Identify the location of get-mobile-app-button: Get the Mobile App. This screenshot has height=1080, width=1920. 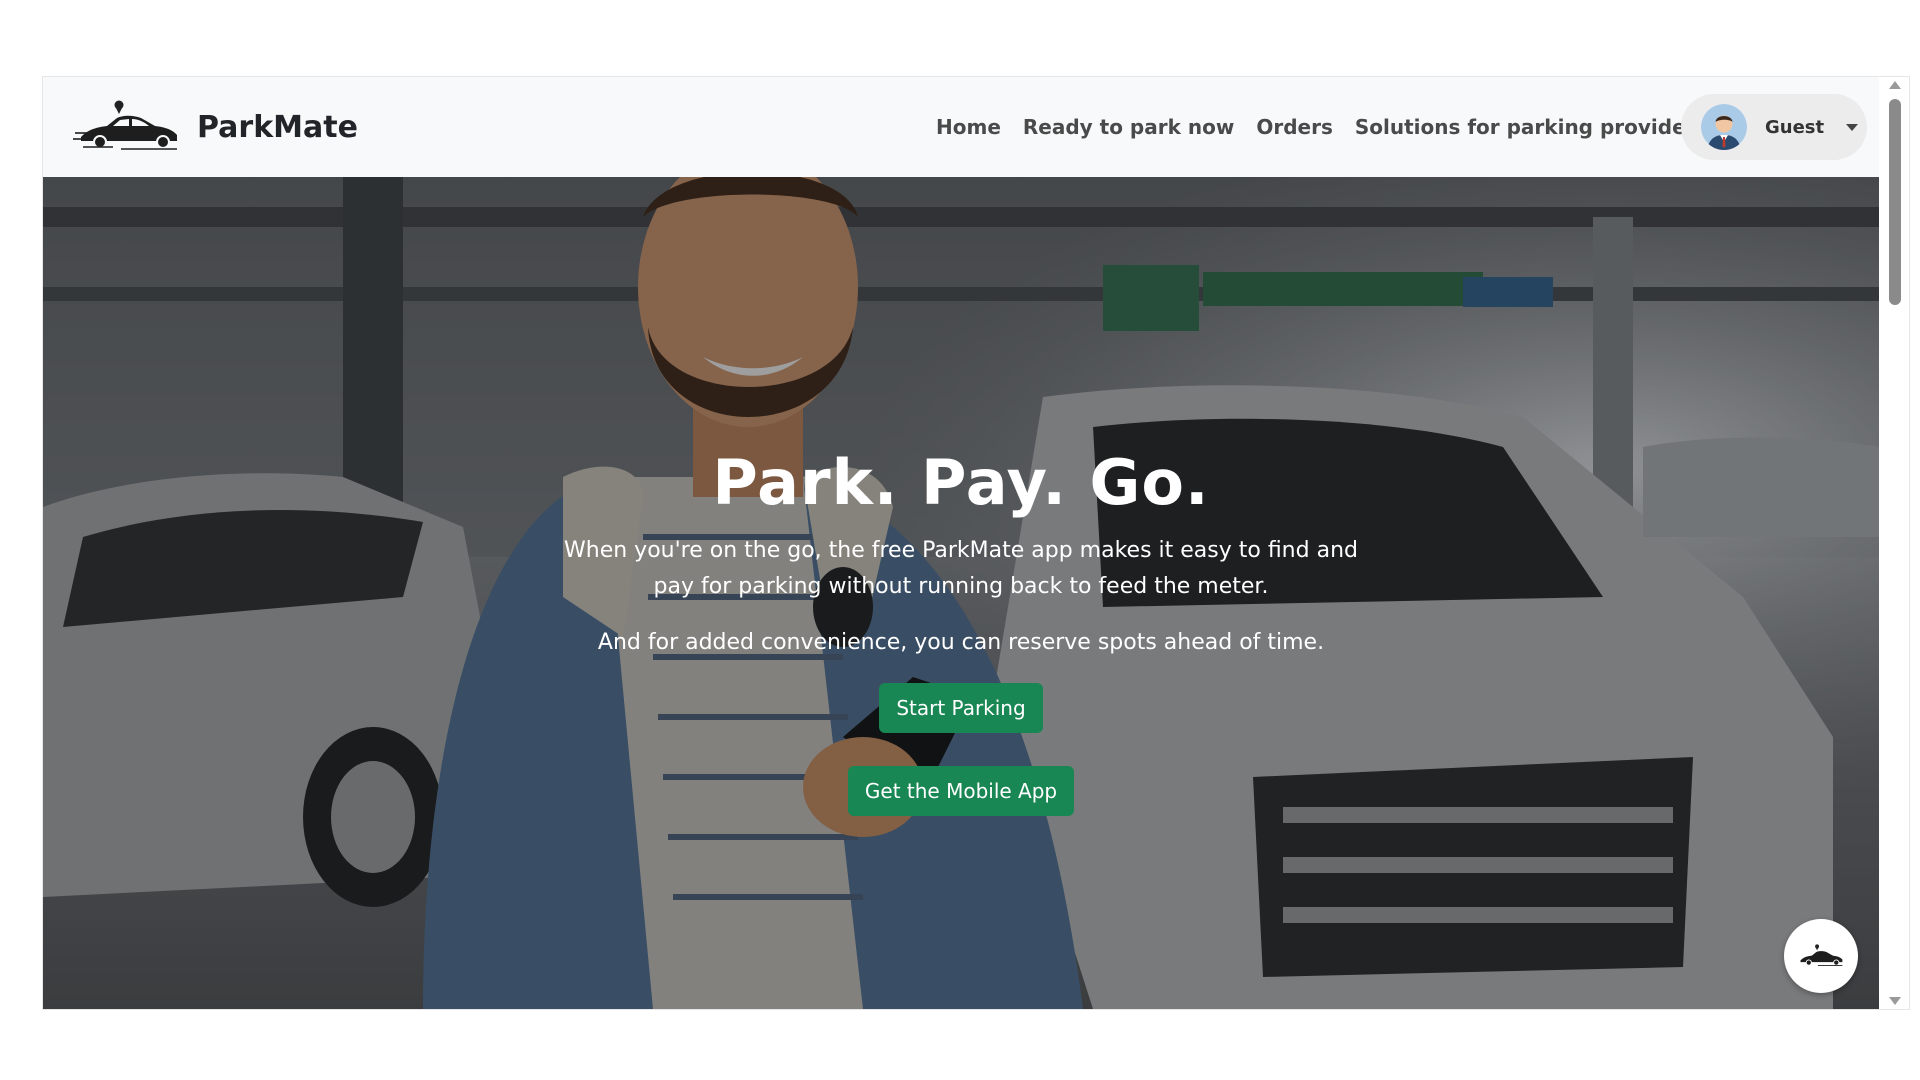
(961, 791).